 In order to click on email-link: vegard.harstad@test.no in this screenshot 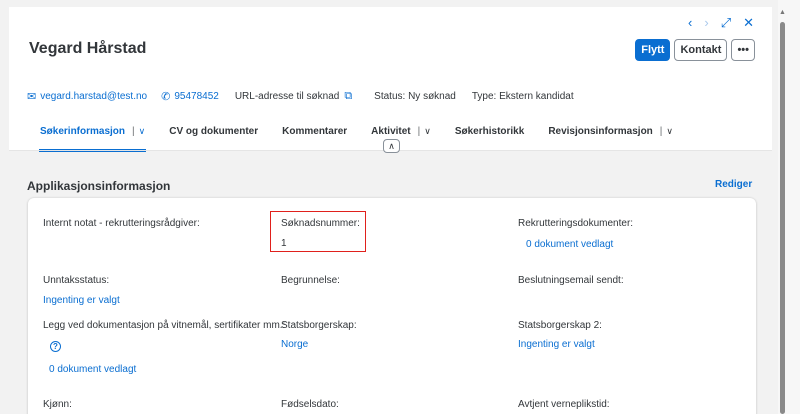, I will do `click(93, 96)`.